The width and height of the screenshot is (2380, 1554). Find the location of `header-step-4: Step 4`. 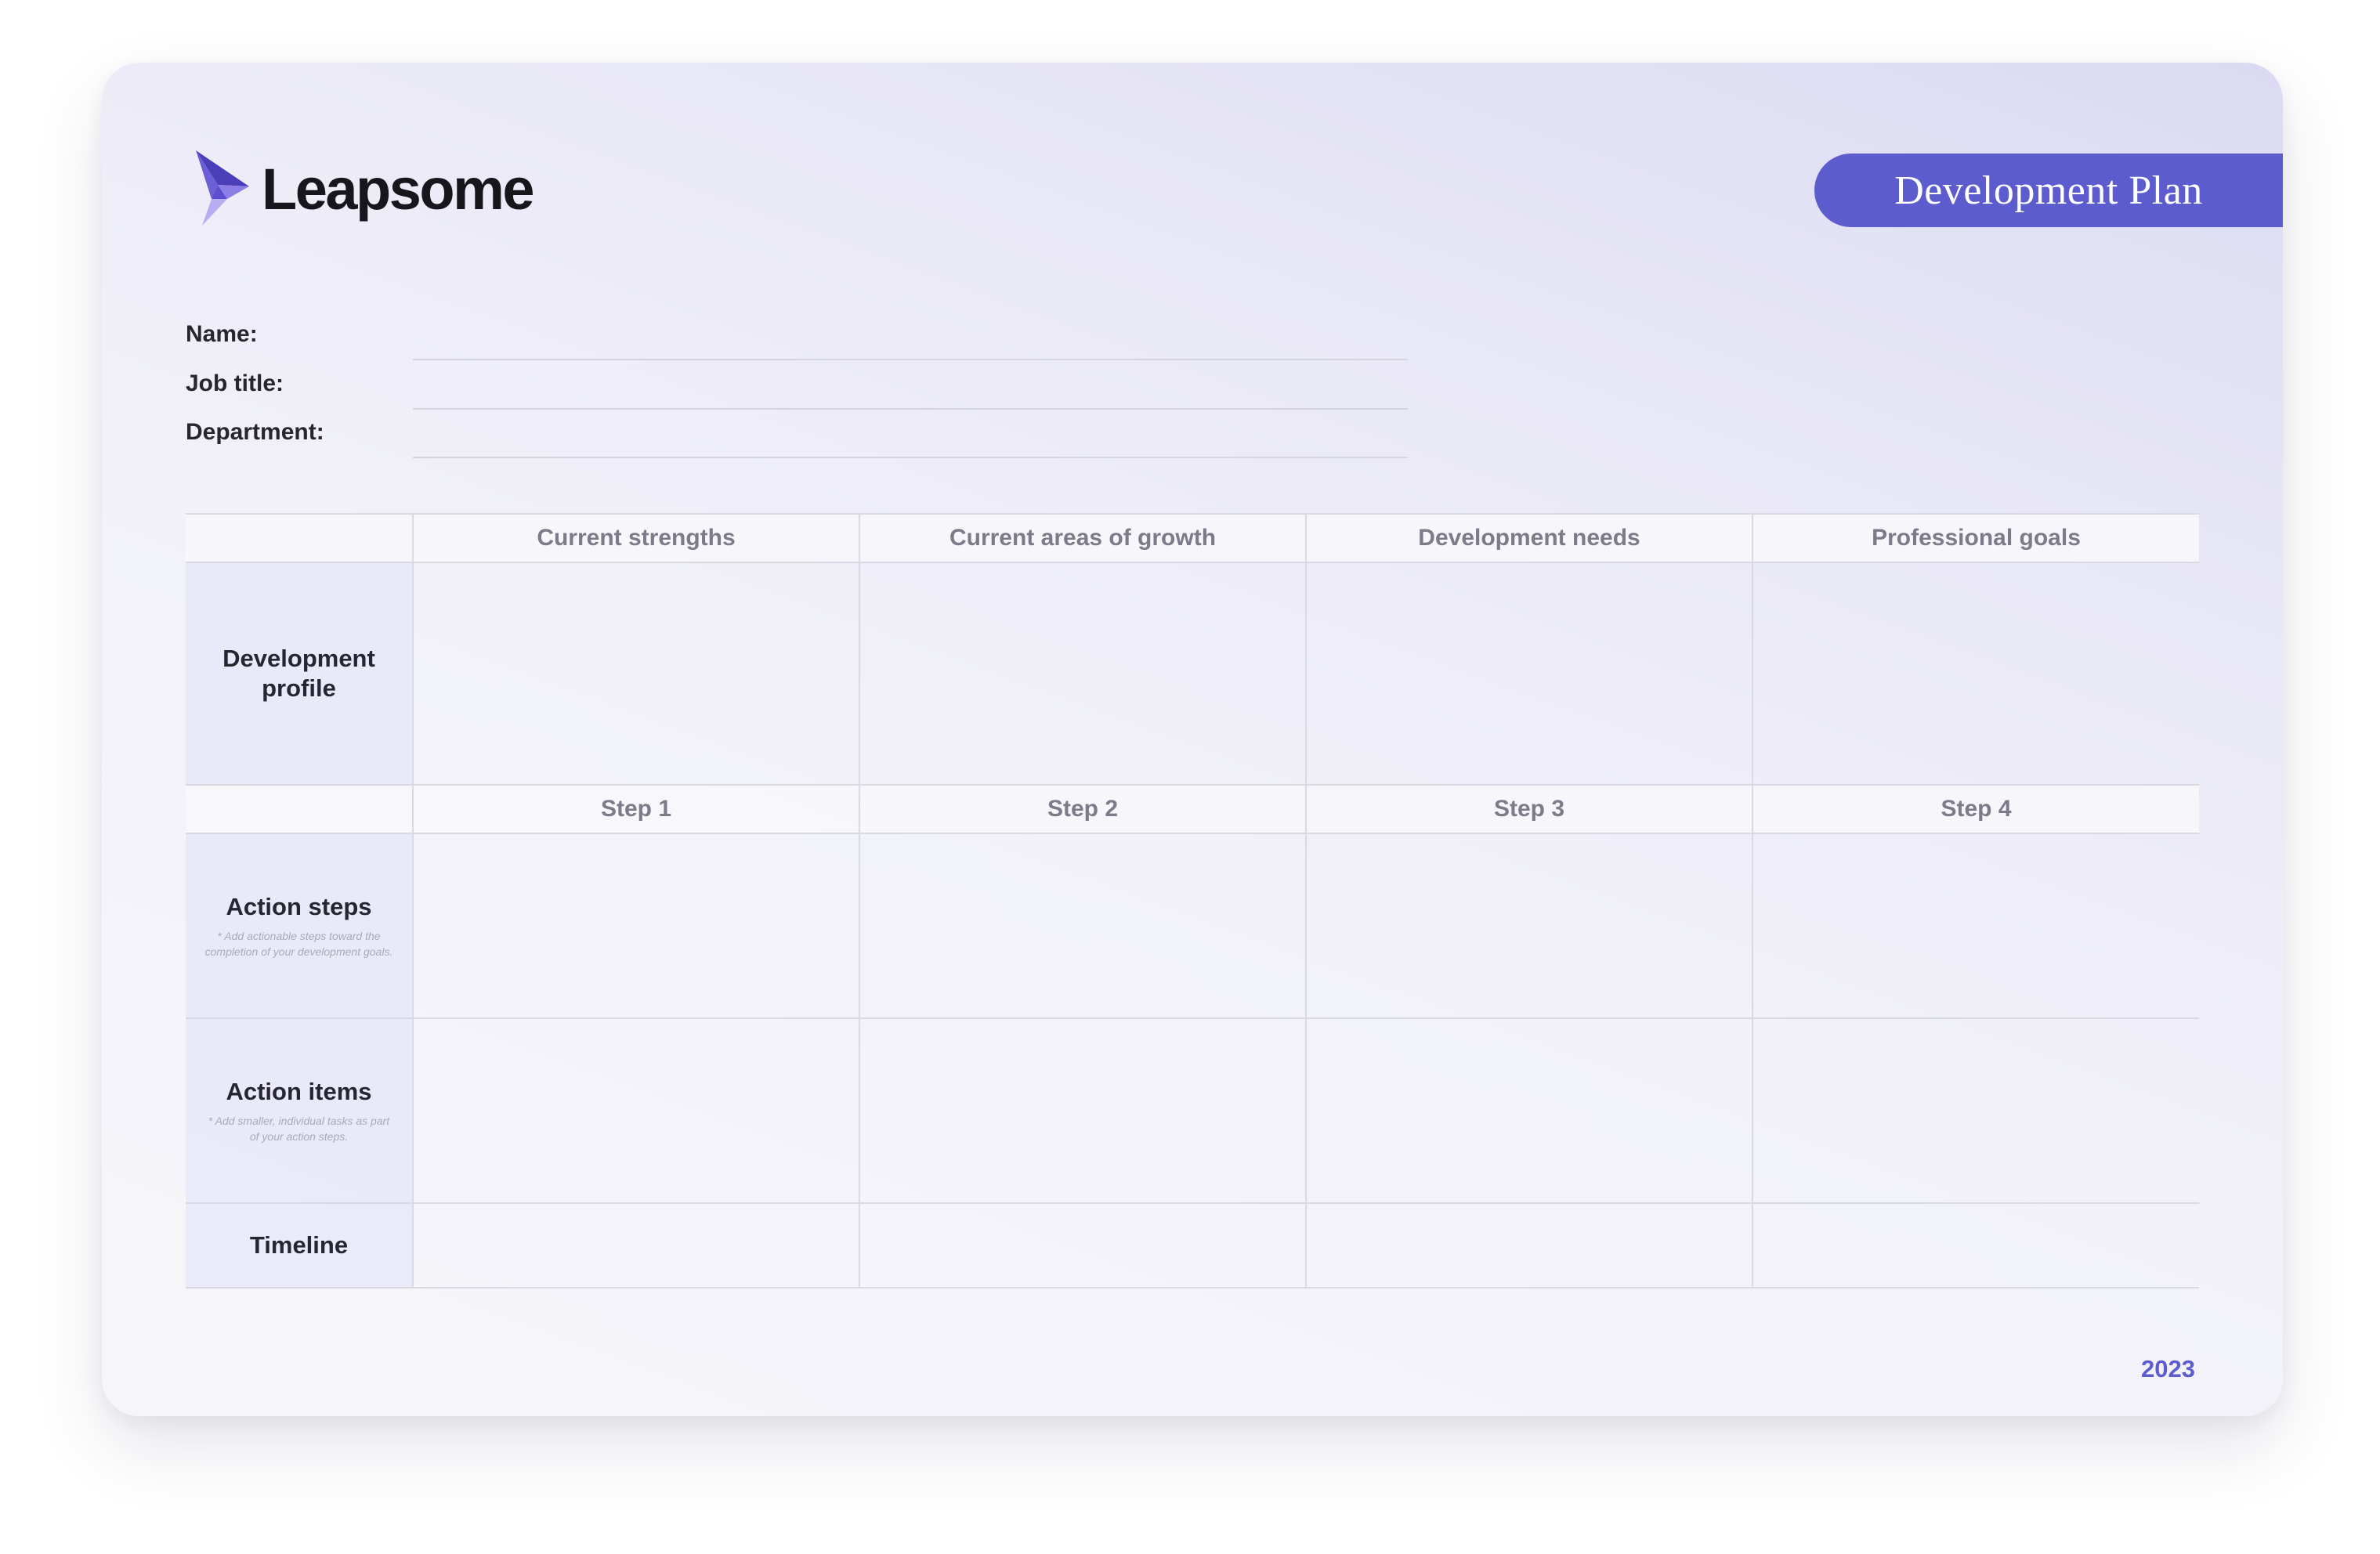

header-step-4: Step 4 is located at coordinates (1975, 809).